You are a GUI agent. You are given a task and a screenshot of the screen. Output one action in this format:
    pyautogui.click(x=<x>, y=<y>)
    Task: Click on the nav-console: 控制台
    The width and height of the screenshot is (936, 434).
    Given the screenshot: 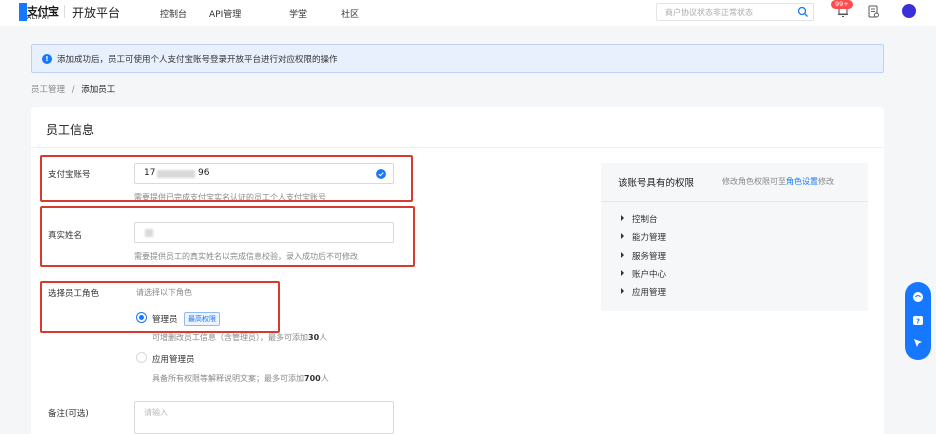 What is the action you would take?
    pyautogui.click(x=173, y=13)
    